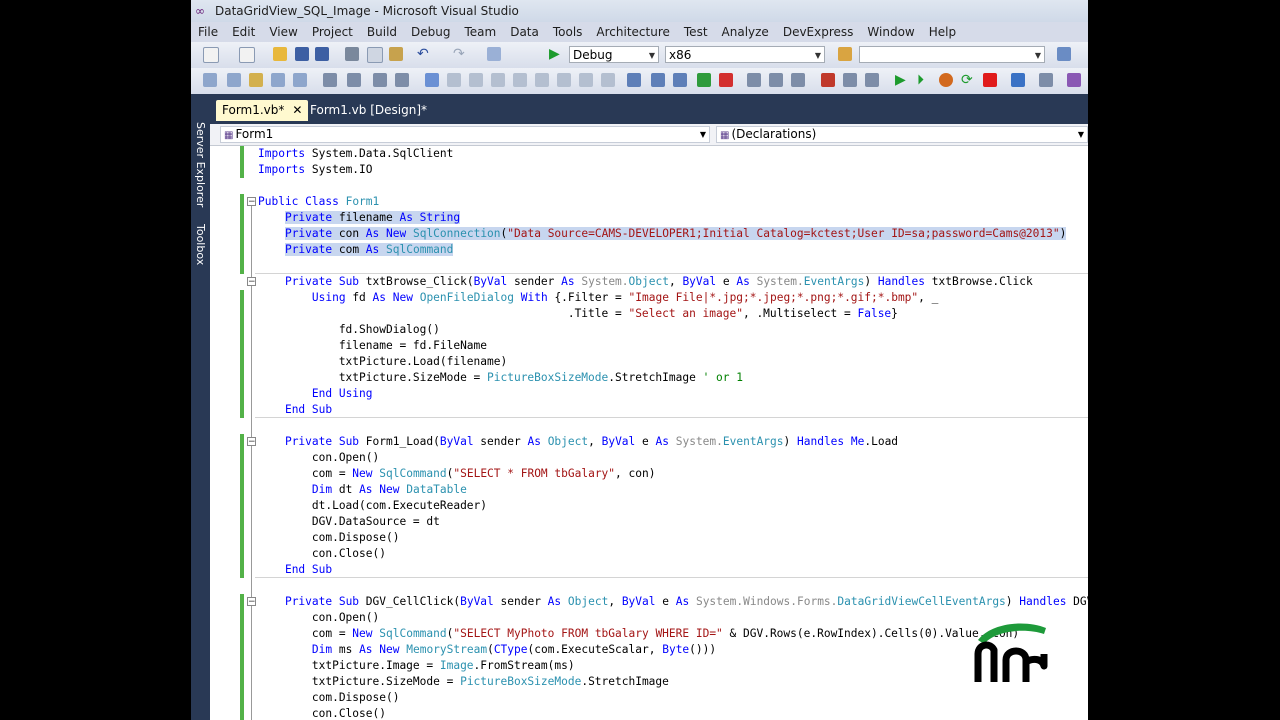 This screenshot has height=720, width=1280. Describe the element at coordinates (776, 80) in the screenshot. I see `align-center-icon` at that location.